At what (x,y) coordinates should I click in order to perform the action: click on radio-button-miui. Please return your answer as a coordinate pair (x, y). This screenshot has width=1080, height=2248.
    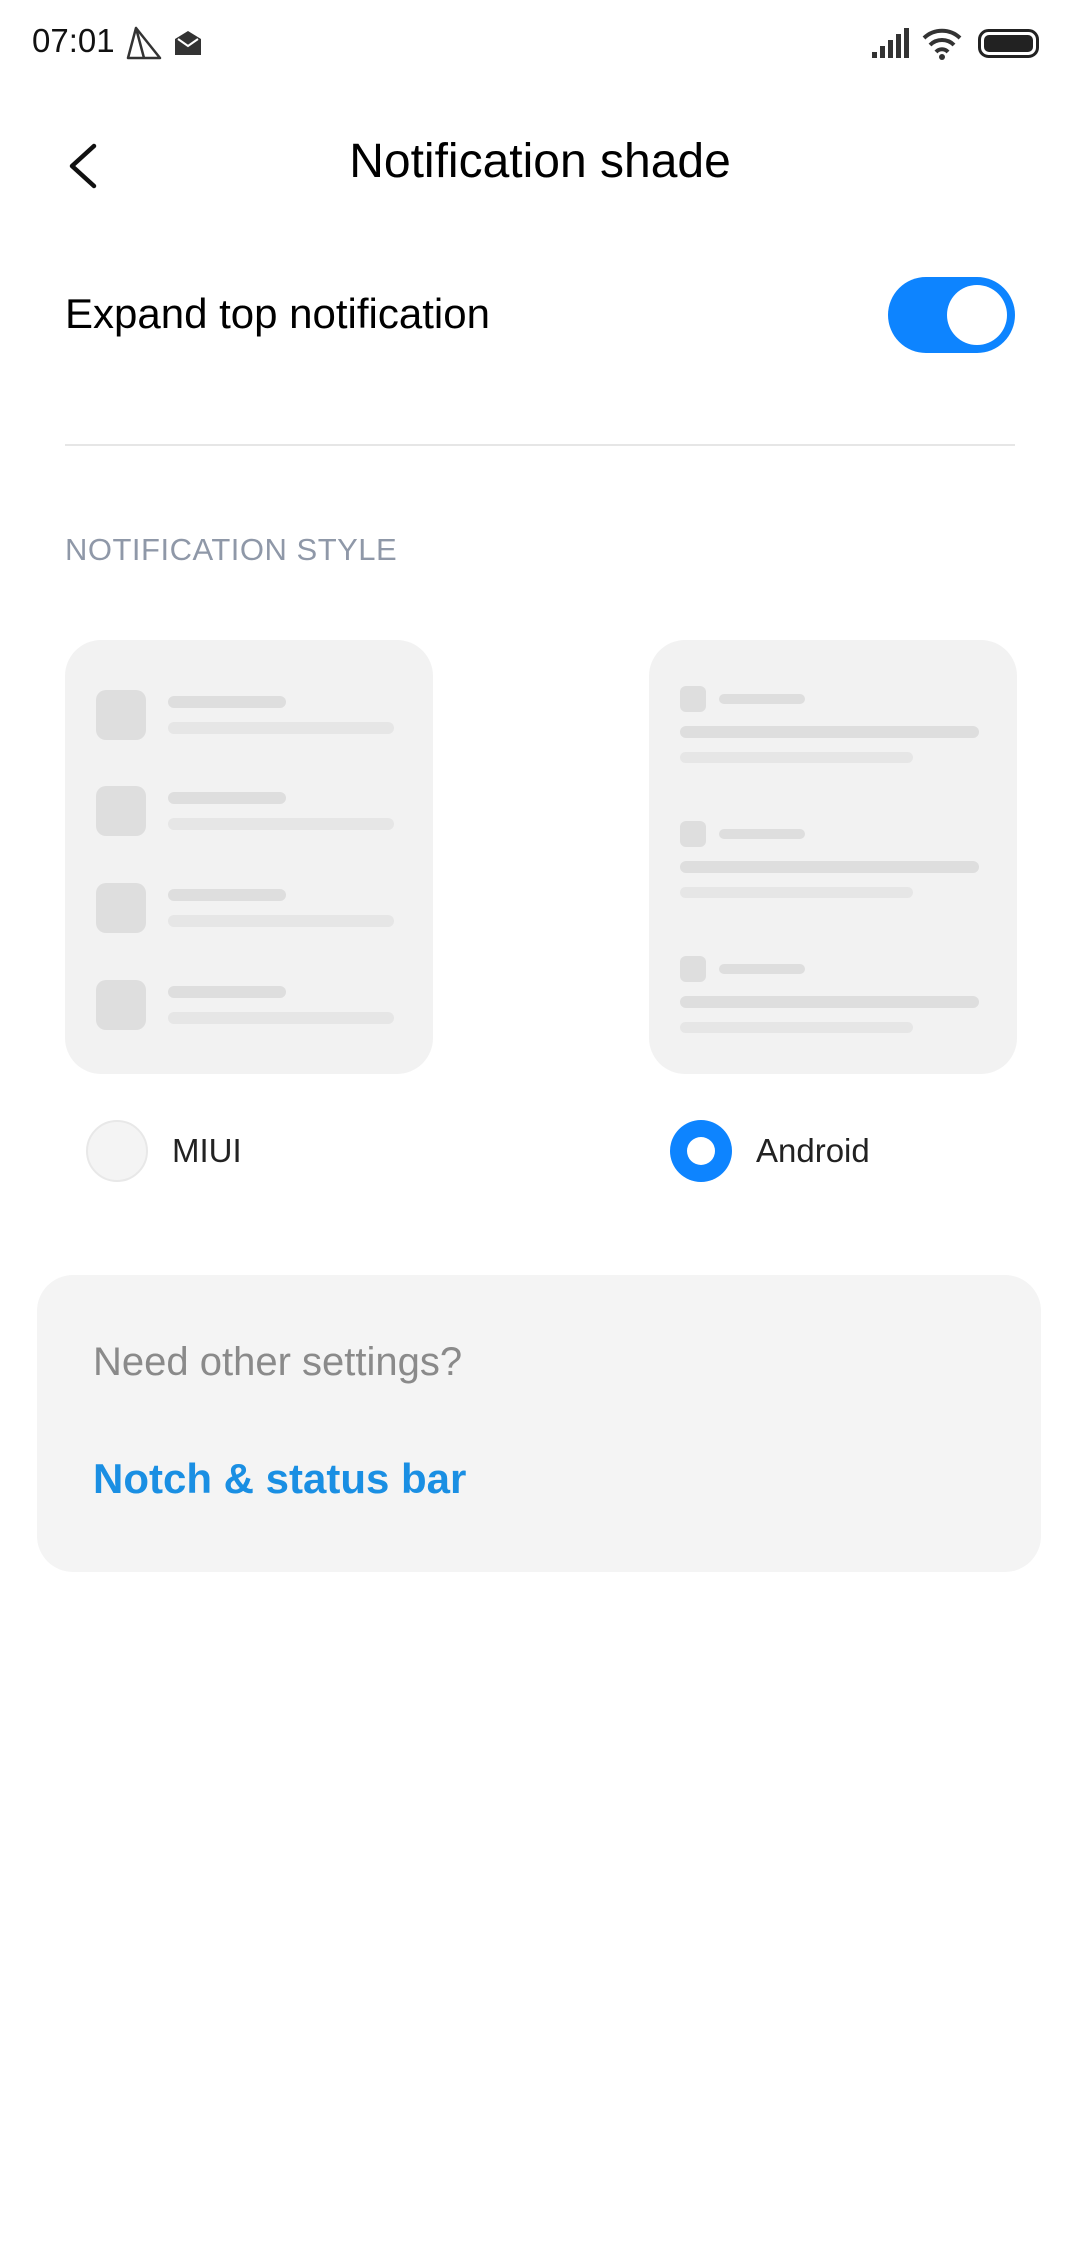
    Looking at the image, I should click on (117, 1151).